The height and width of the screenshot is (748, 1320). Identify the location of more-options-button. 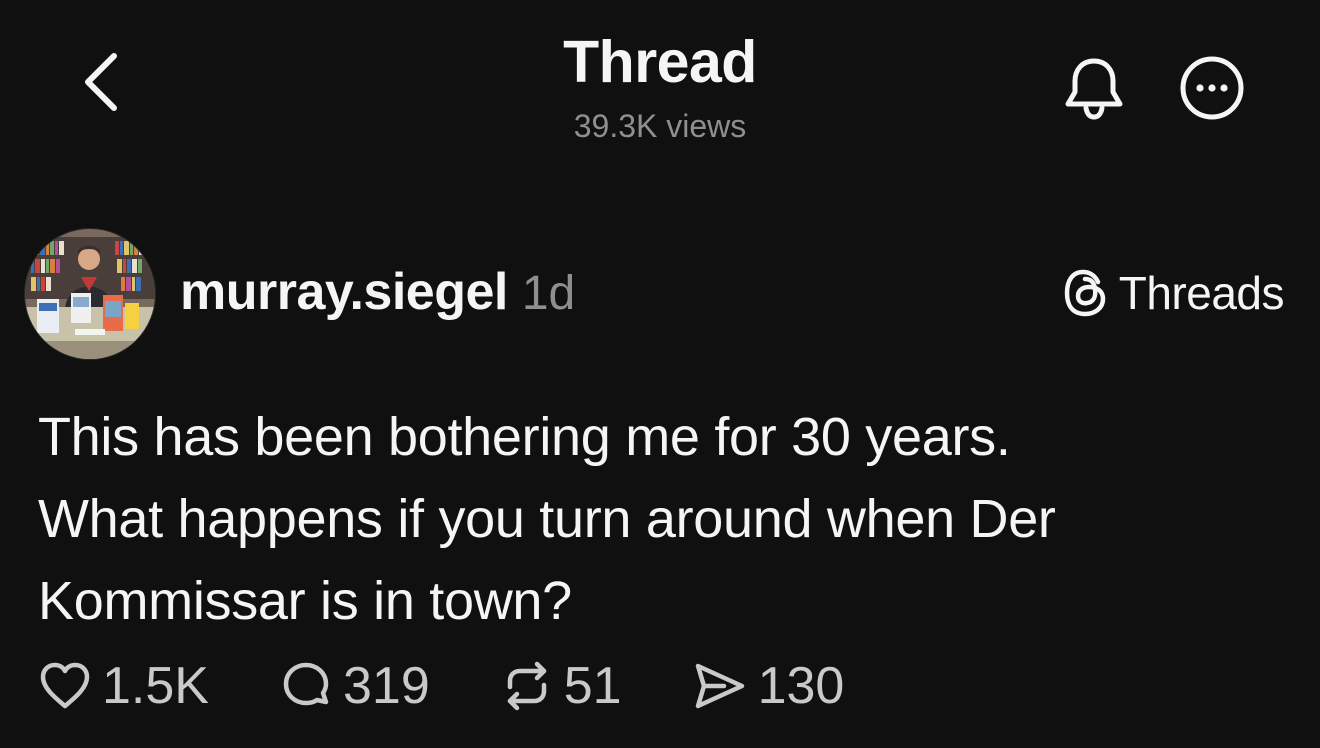
(1212, 90).